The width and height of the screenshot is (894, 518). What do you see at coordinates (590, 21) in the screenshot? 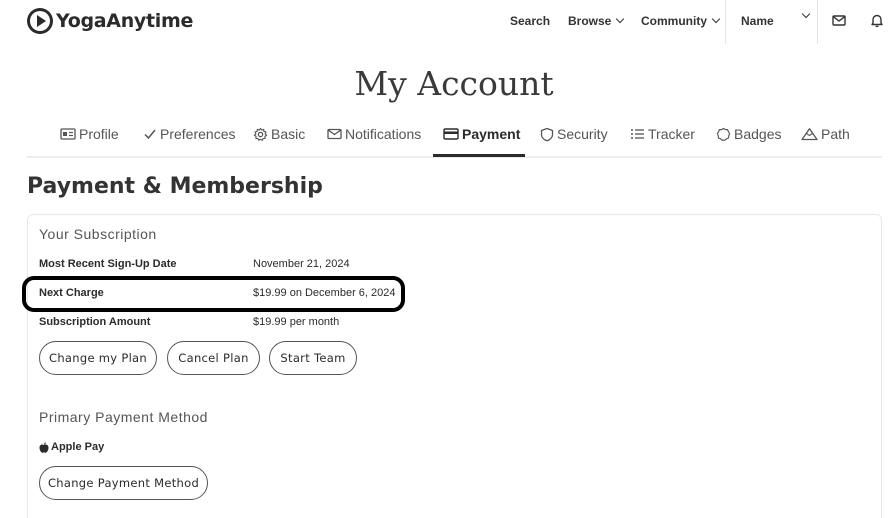
I see `nav-browse-label: Browse` at bounding box center [590, 21].